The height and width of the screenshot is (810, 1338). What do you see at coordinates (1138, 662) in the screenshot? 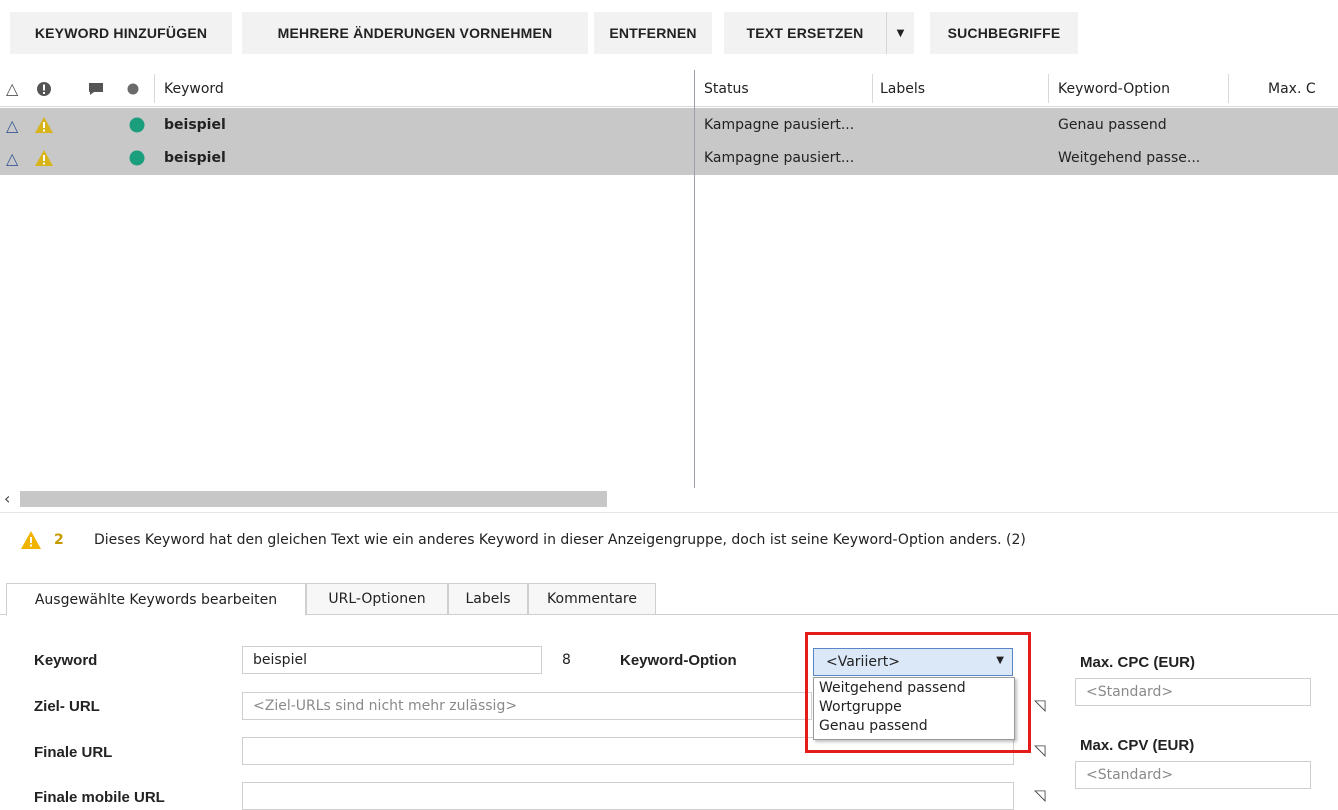
I see `max-cpc-label: Max. CPC (EUR)` at bounding box center [1138, 662].